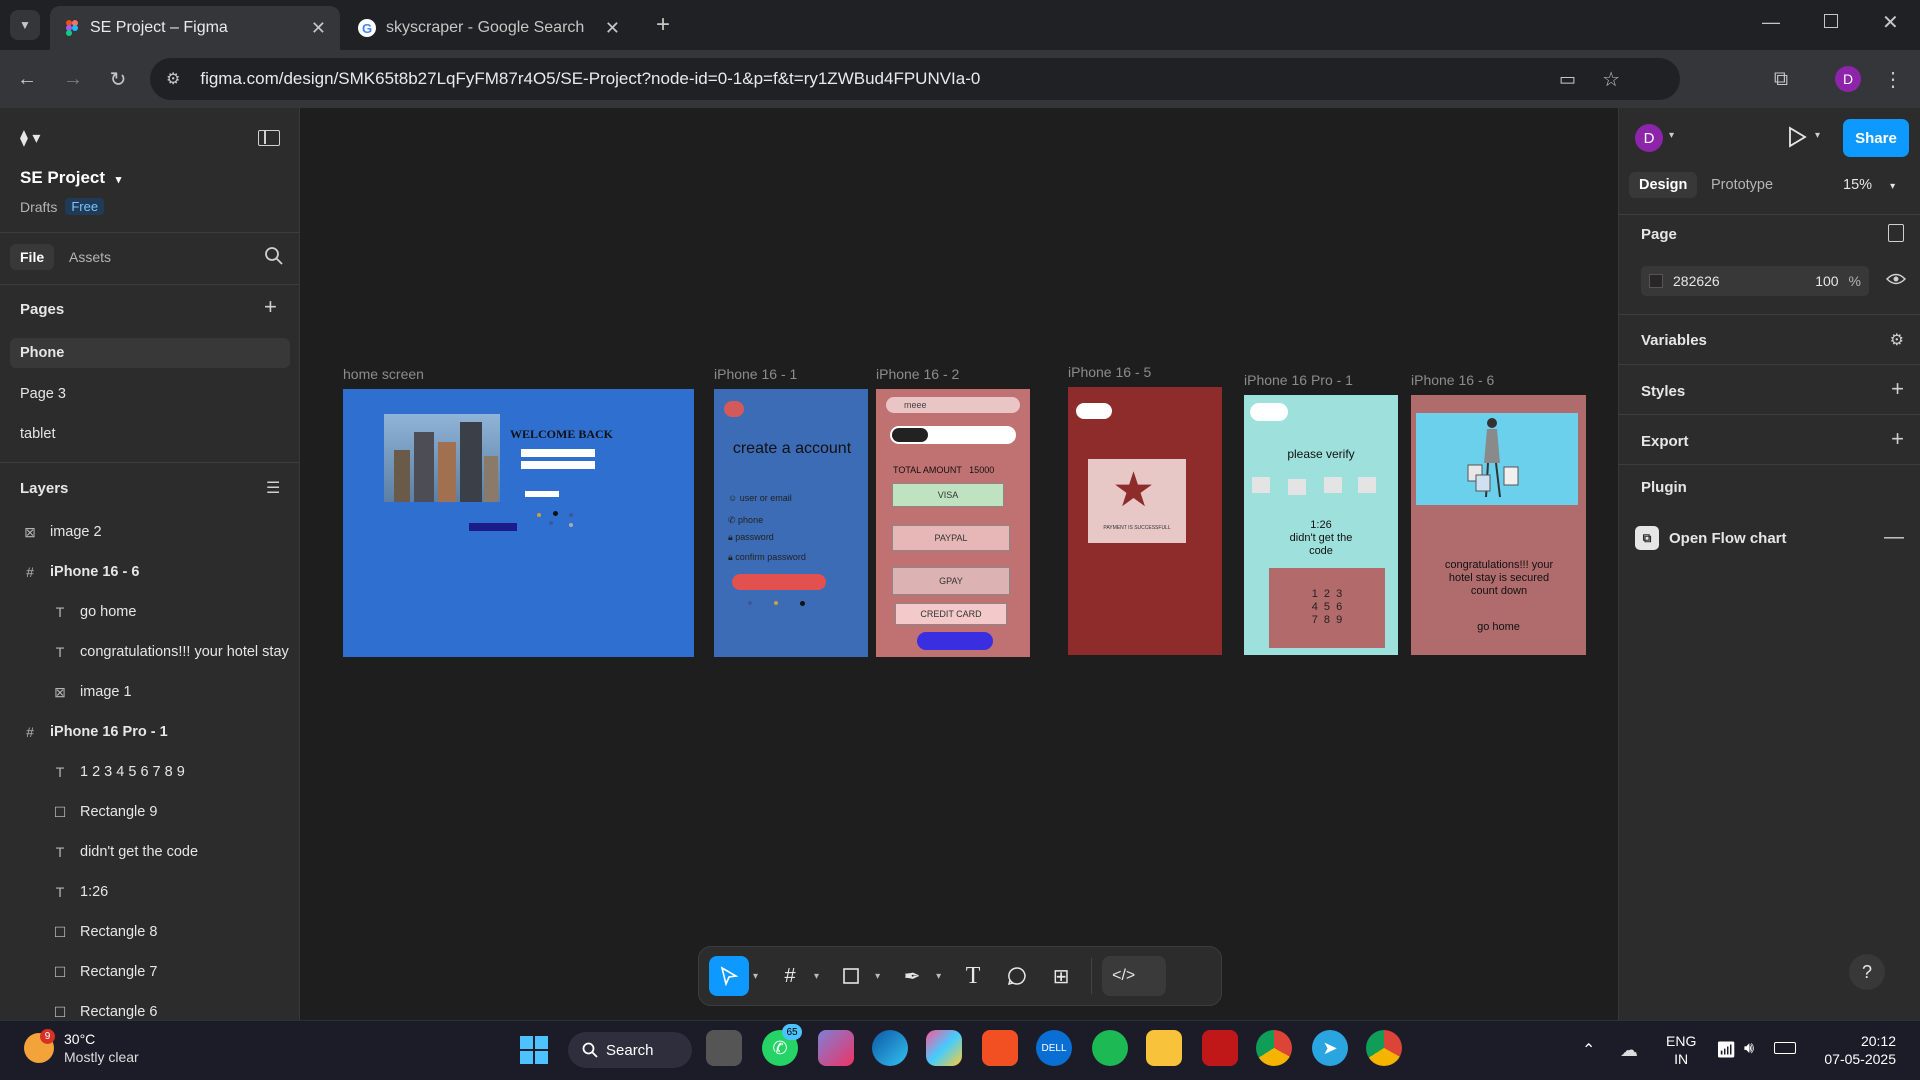 Image resolution: width=1920 pixels, height=1080 pixels. What do you see at coordinates (1663, 391) in the screenshot?
I see `styles-label: Styles` at bounding box center [1663, 391].